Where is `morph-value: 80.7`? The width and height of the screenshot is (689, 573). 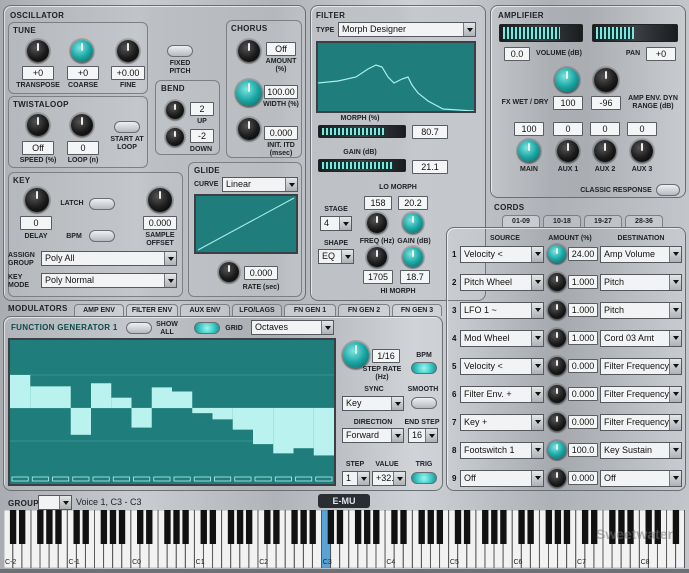
morph-value: 80.7 is located at coordinates (430, 132).